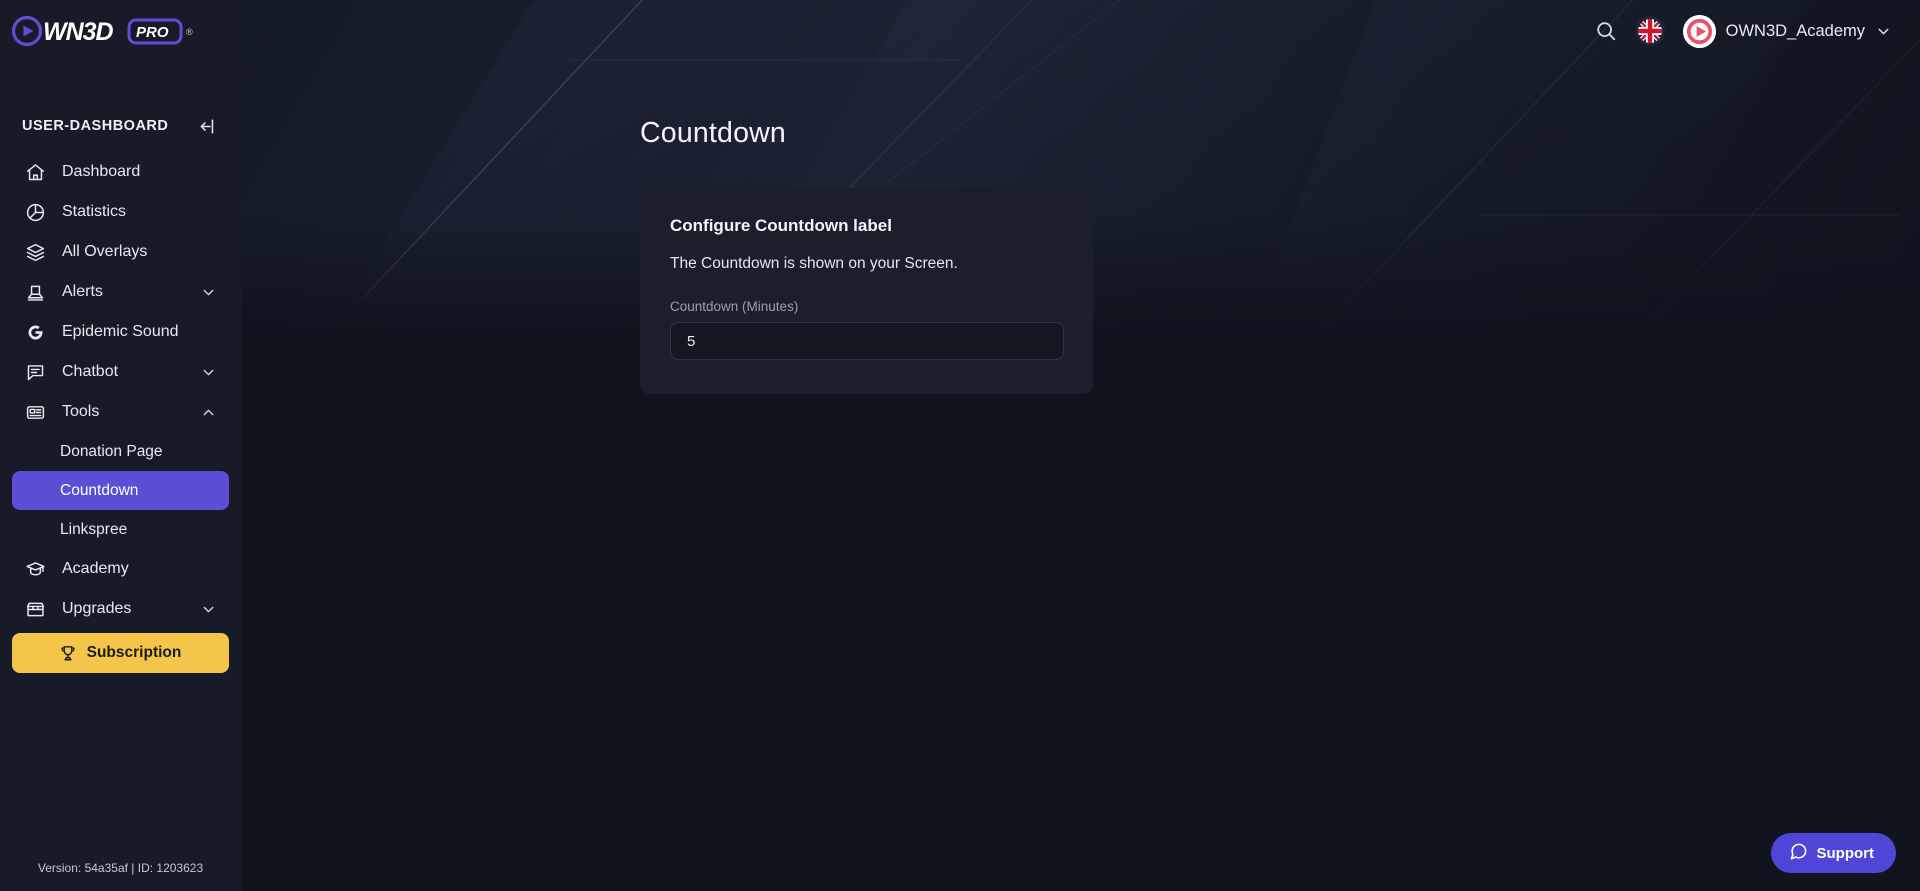 The image size is (1920, 891). I want to click on chevron-up-icon, so click(208, 412).